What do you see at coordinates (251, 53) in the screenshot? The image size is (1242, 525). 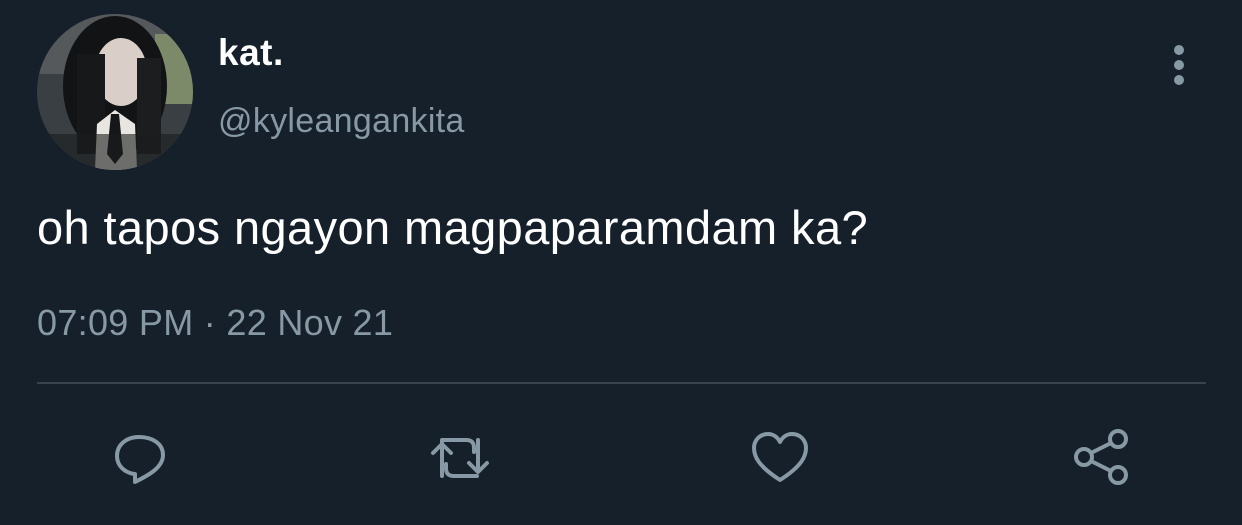 I see `display-name: kat.` at bounding box center [251, 53].